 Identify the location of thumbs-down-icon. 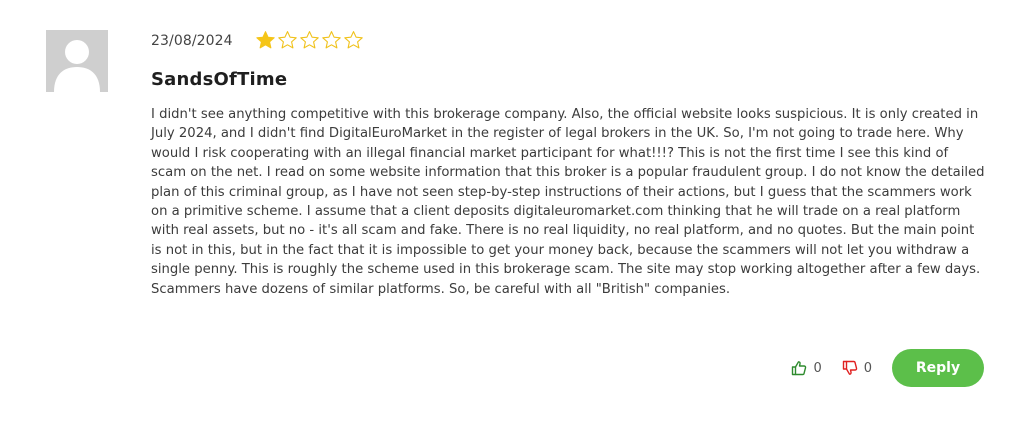
(849, 367).